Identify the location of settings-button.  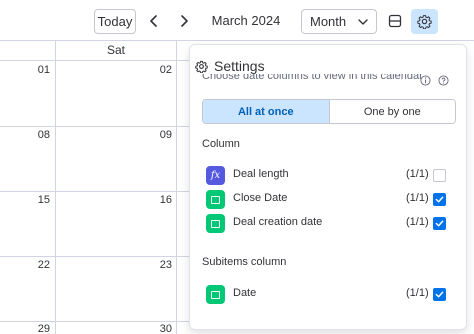
(424, 21).